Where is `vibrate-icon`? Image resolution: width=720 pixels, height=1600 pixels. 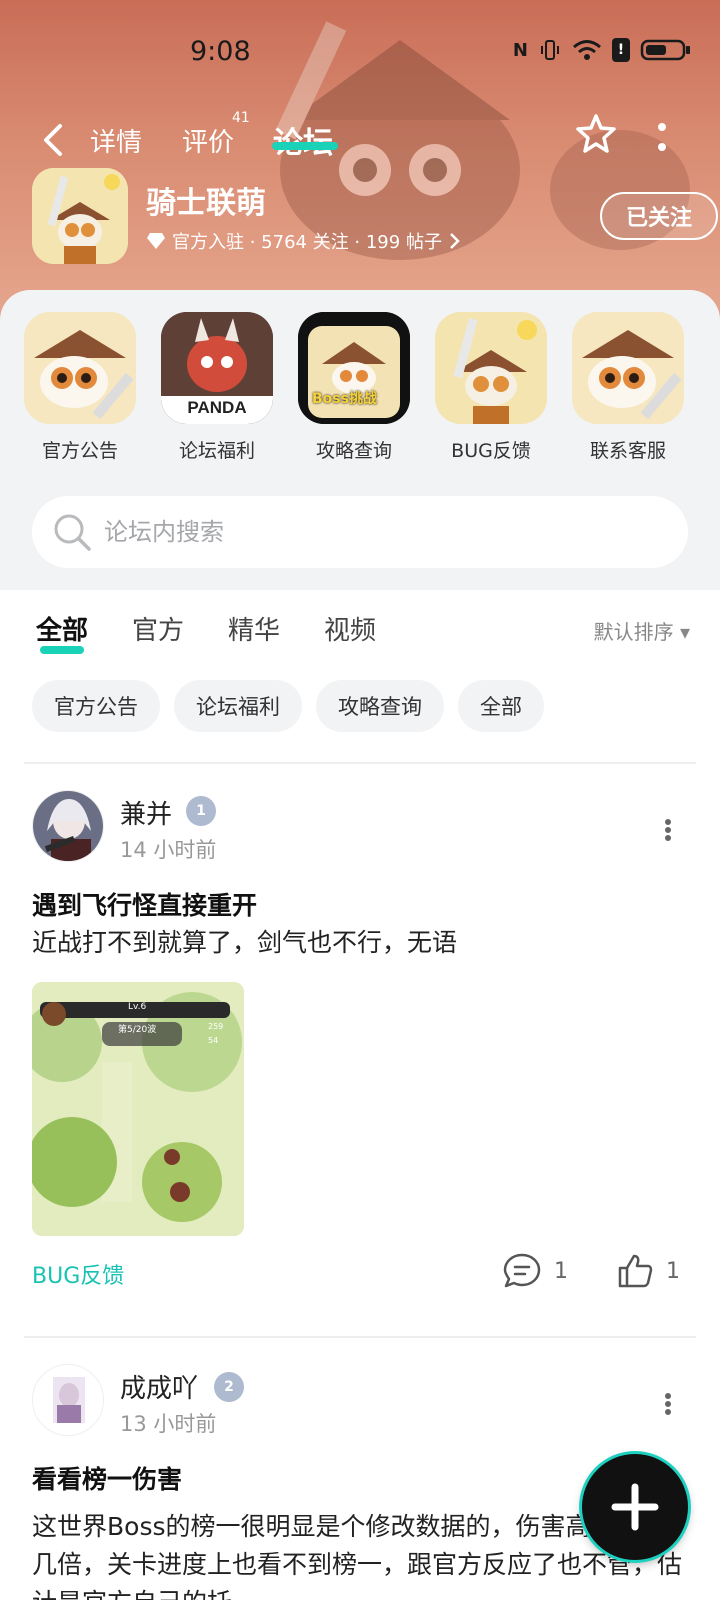
vibrate-icon is located at coordinates (550, 50).